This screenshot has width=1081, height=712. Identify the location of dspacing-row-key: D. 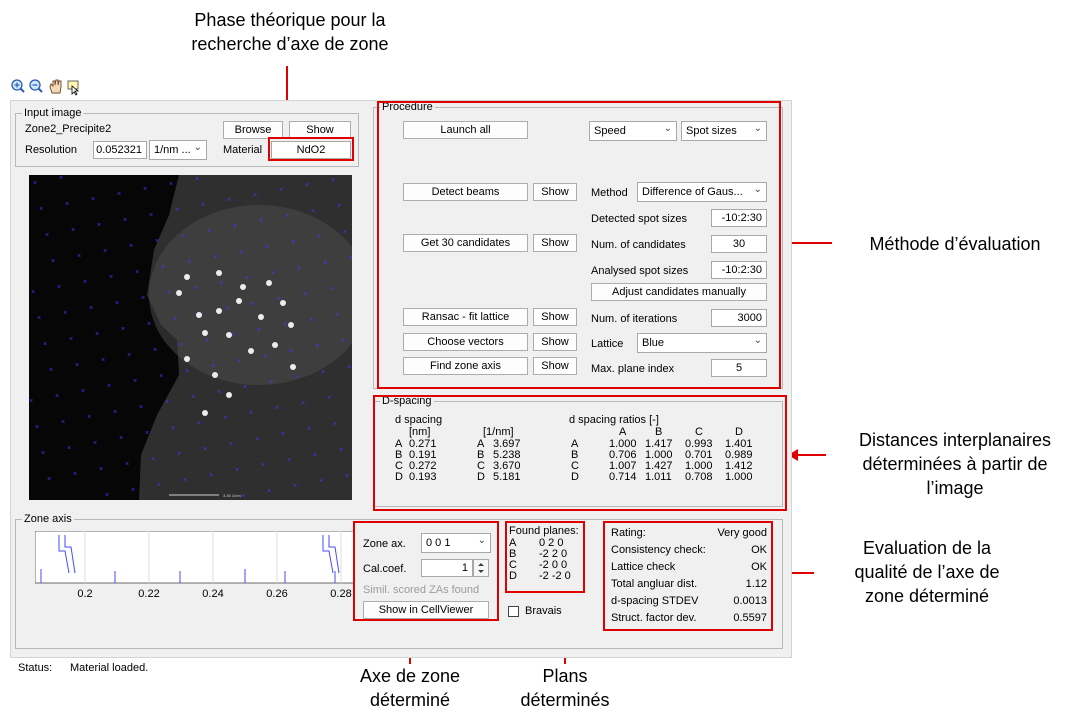
(481, 477).